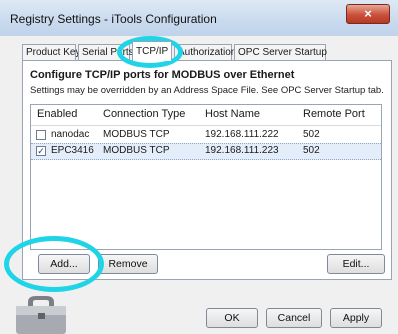 Image resolution: width=398 pixels, height=334 pixels. I want to click on toolbox-icon, so click(41, 315).